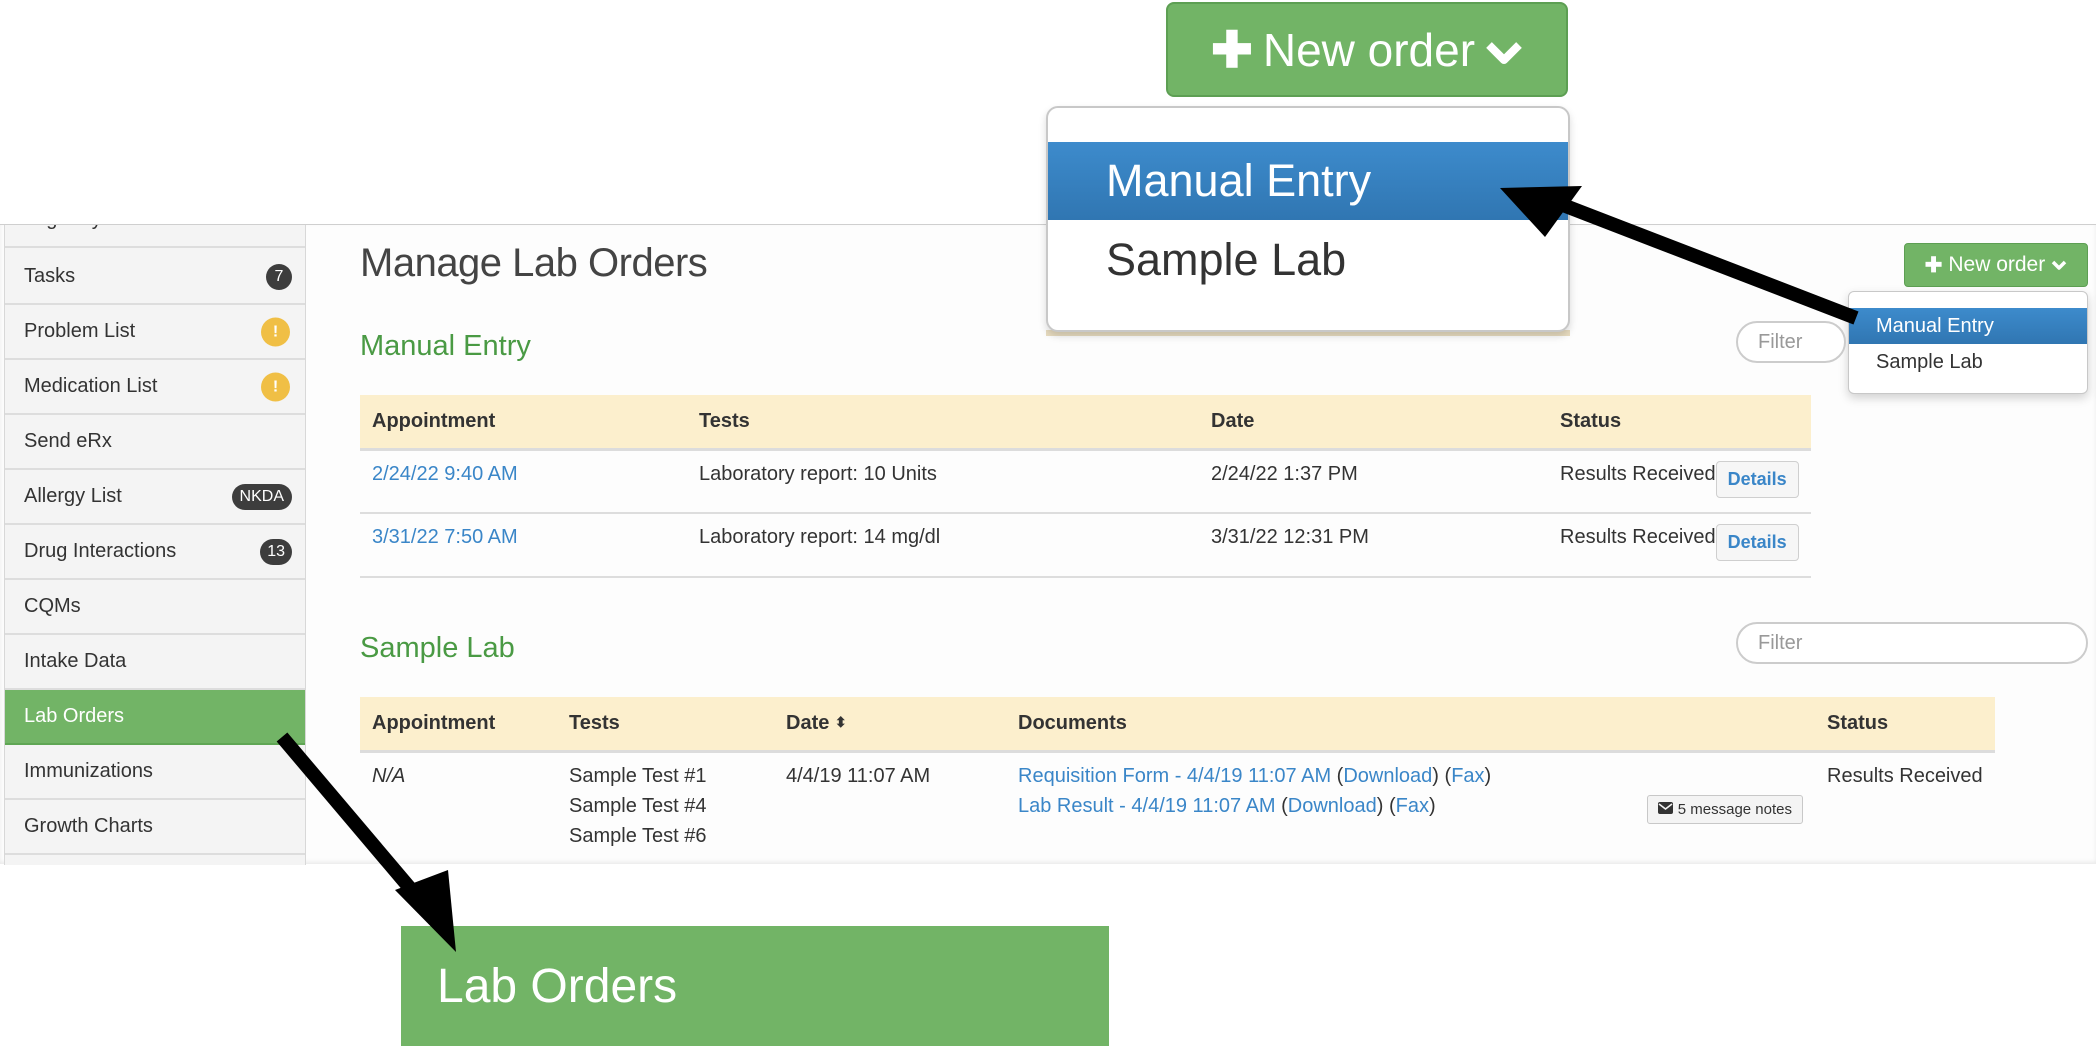 This screenshot has height=1050, width=2096. Describe the element at coordinates (808, 722) in the screenshot. I see `date-header-label: Date` at that location.